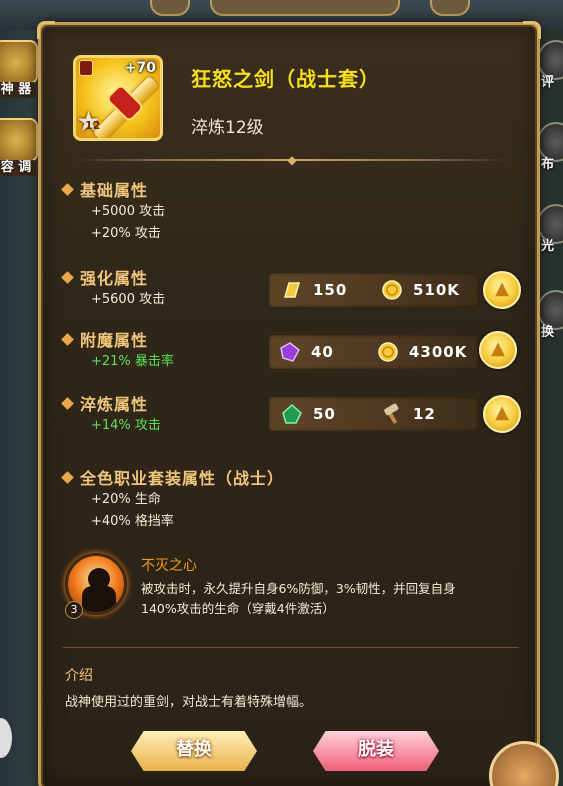 The height and width of the screenshot is (786, 563). Describe the element at coordinates (132, 361) in the screenshot. I see `stat-line: +21% 暴击率` at that location.